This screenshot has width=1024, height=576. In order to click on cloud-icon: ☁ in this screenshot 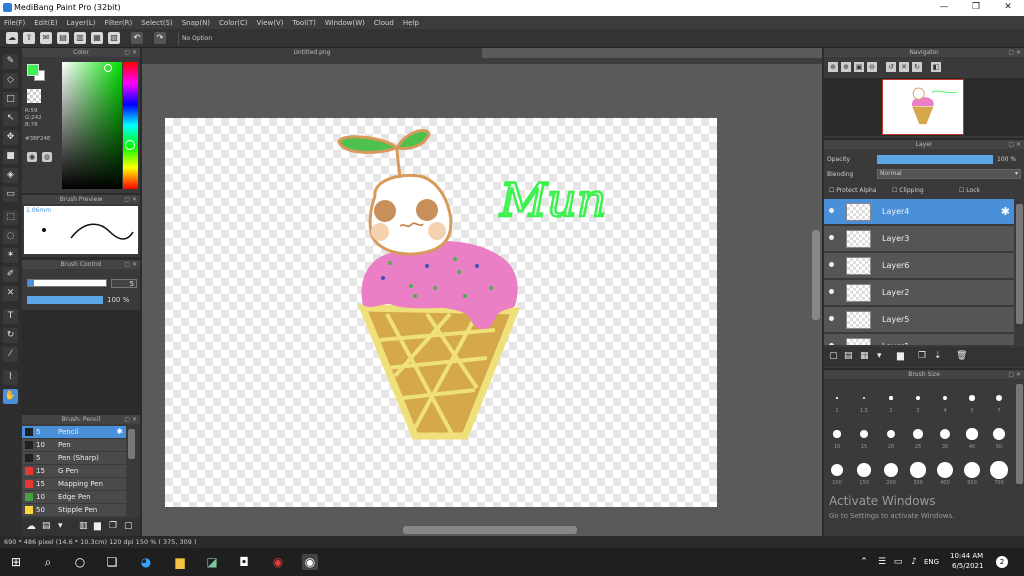, I will do `click(12, 38)`.